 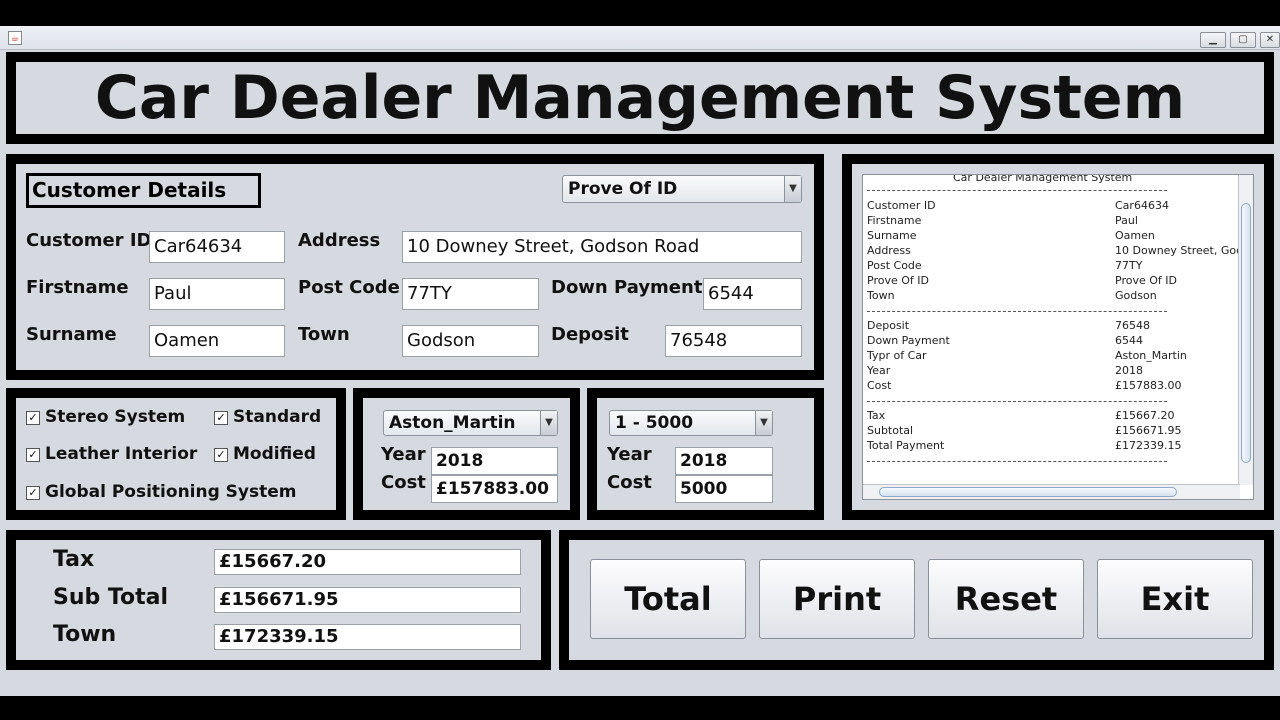 What do you see at coordinates (470, 341) in the screenshot?
I see `town-input: Godson` at bounding box center [470, 341].